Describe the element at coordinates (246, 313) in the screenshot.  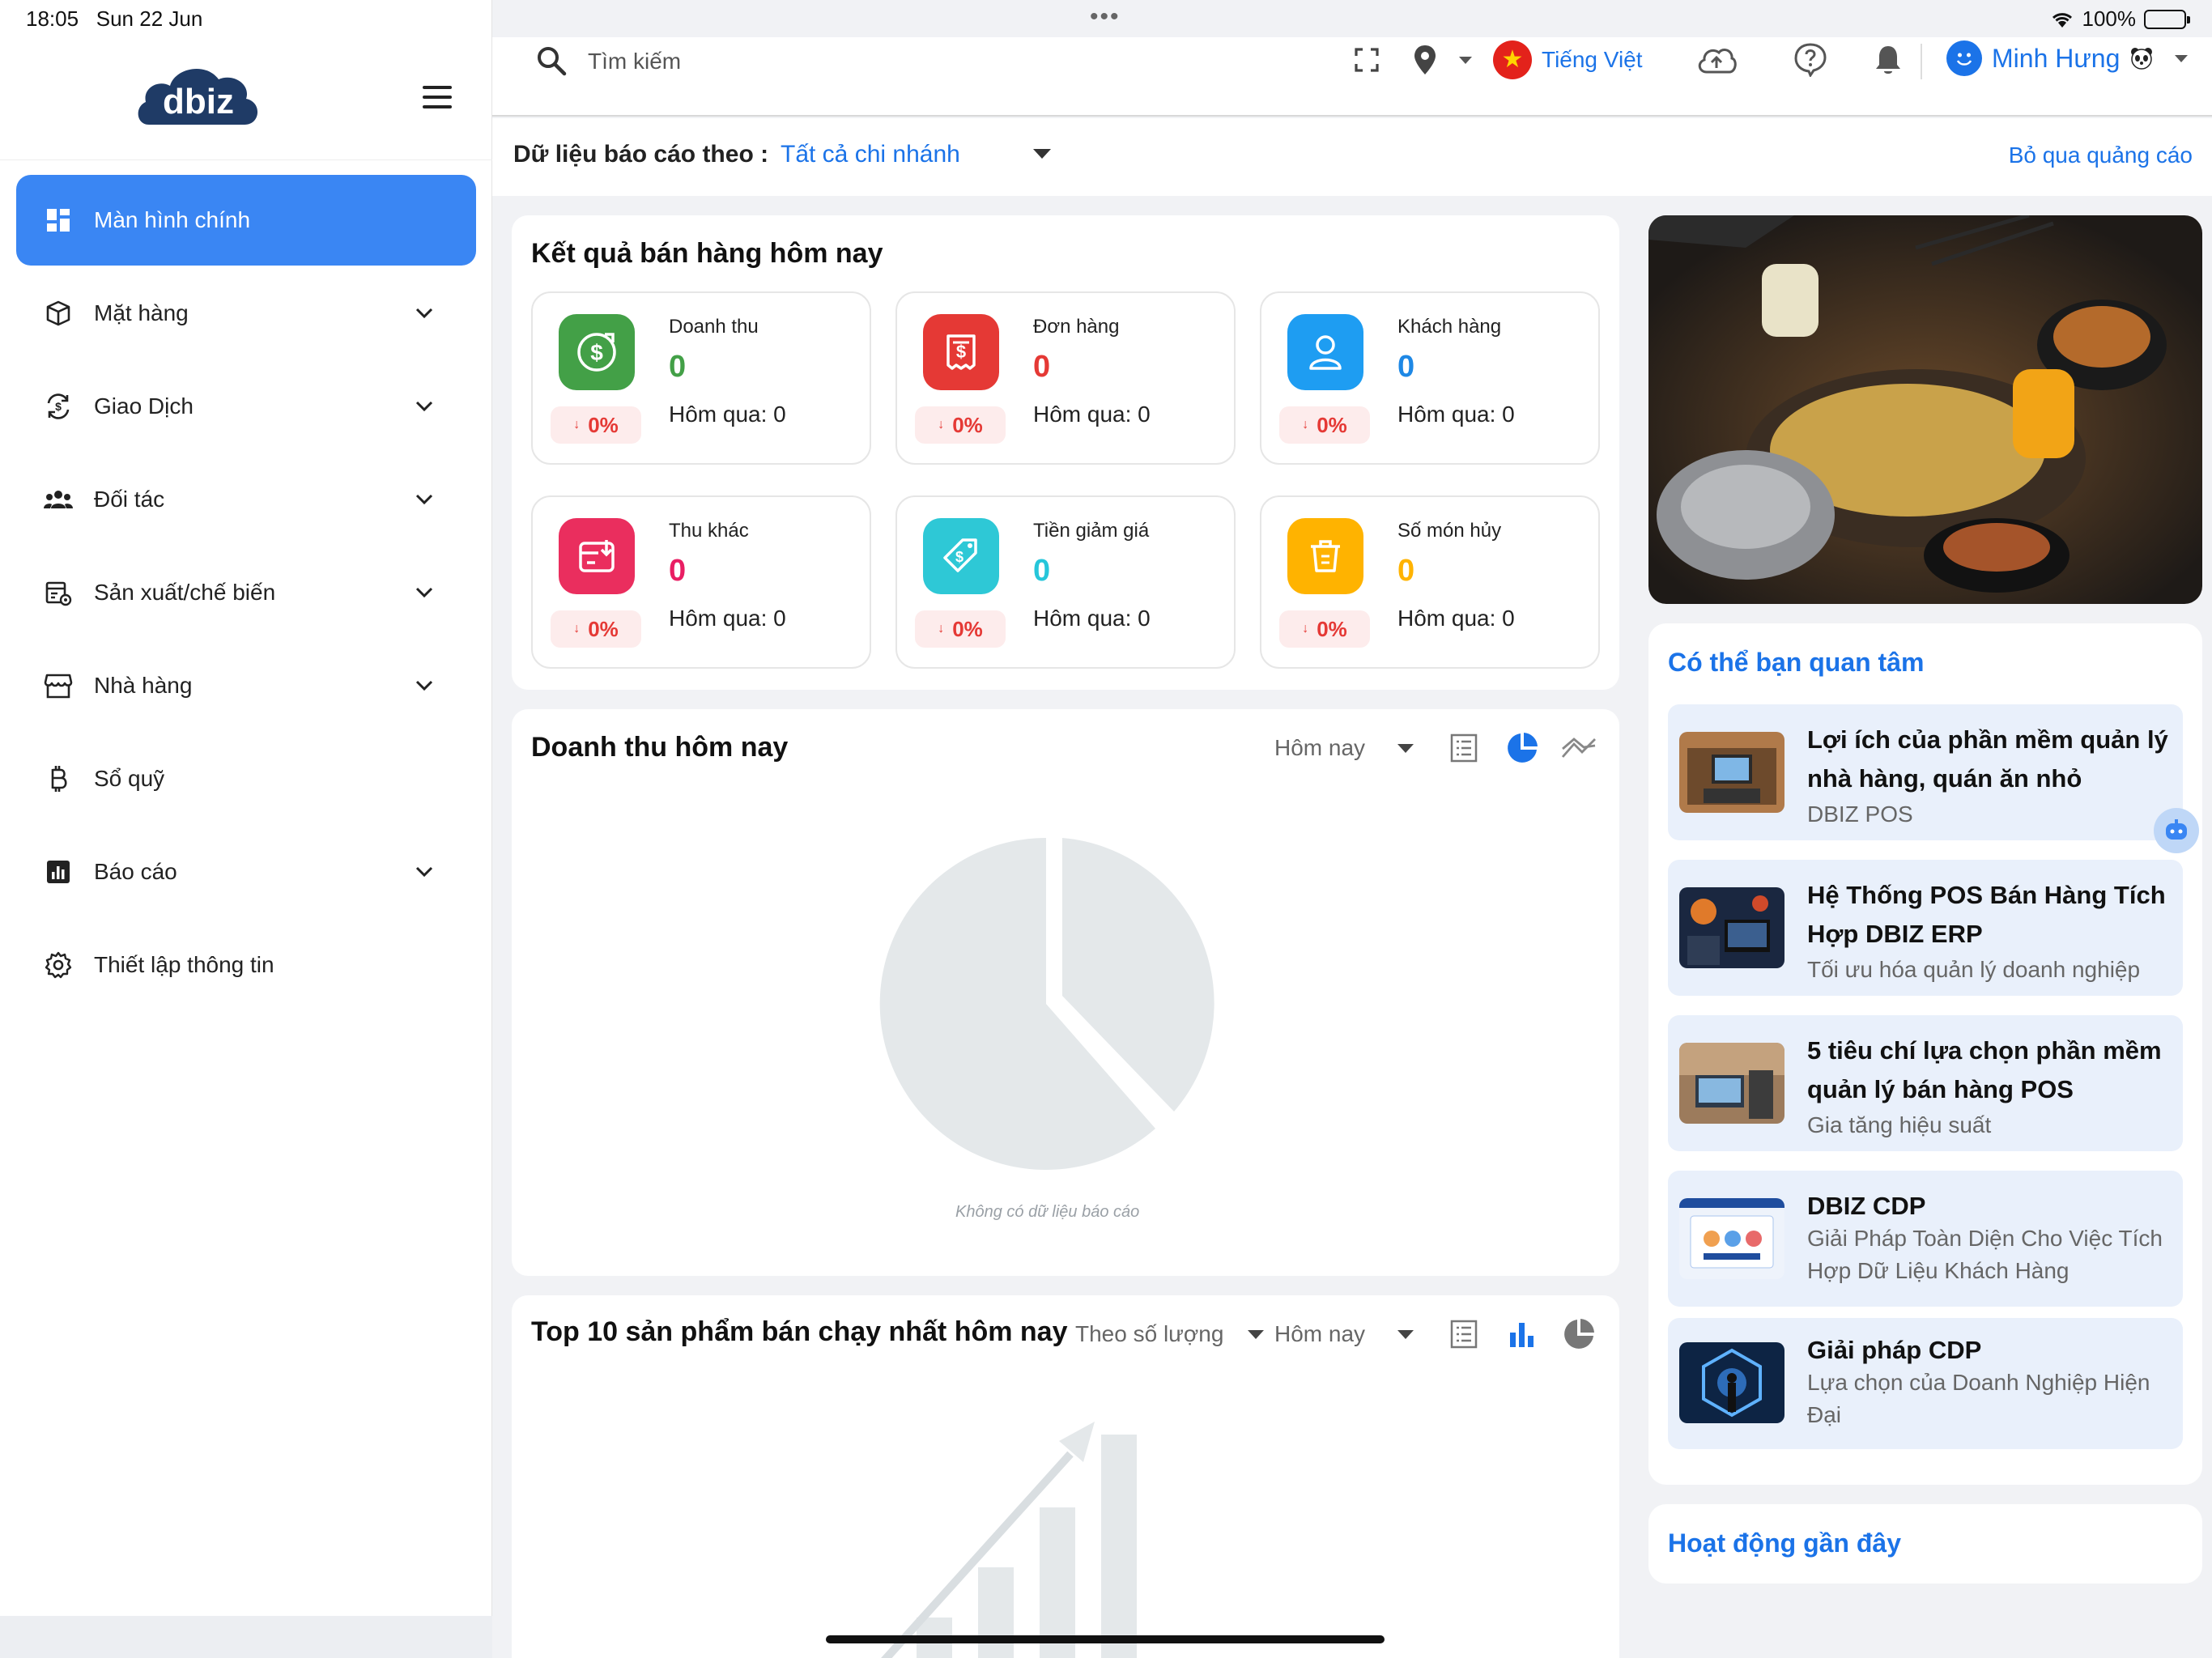
I see `sidebar-item-products: Mặt hàng` at that location.